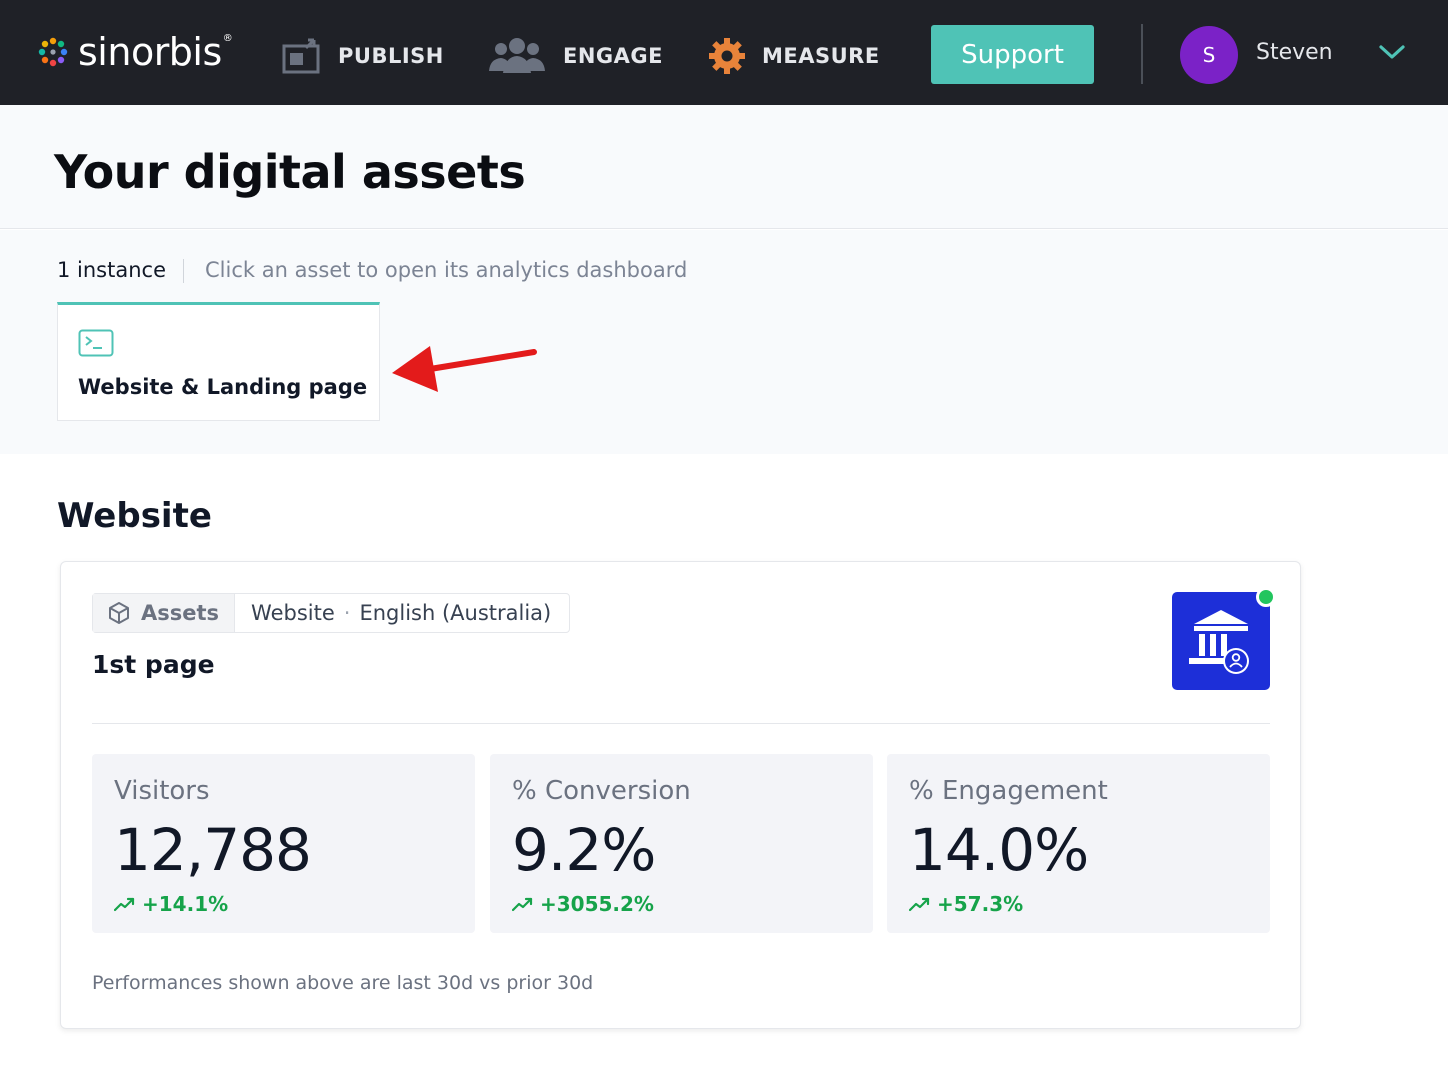 The height and width of the screenshot is (1086, 1448). What do you see at coordinates (134, 516) in the screenshot?
I see `website-section-title: Website` at bounding box center [134, 516].